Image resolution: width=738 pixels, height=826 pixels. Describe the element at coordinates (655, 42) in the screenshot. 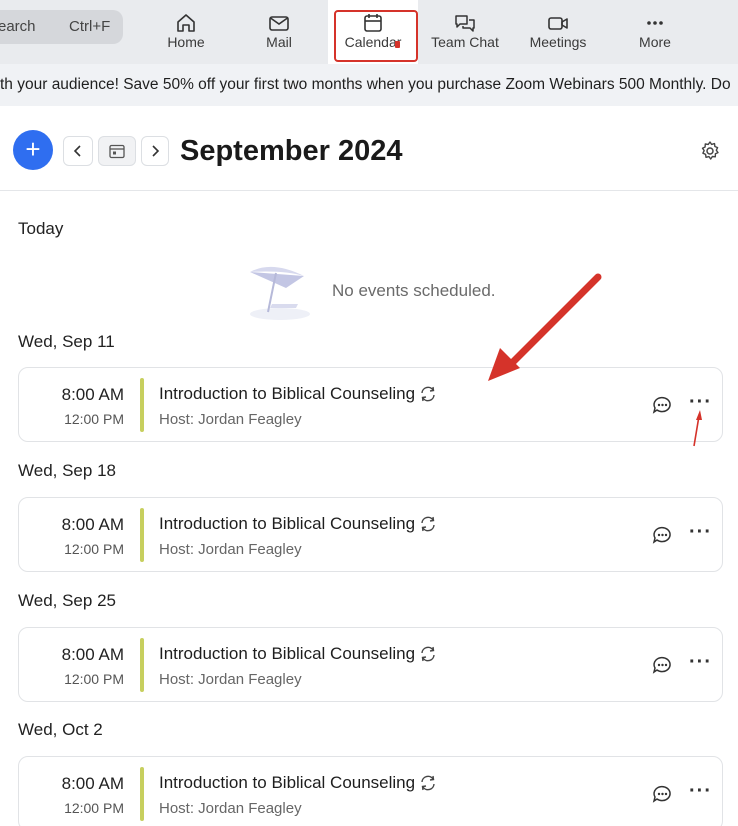

I see `nav-more-label: More` at that location.